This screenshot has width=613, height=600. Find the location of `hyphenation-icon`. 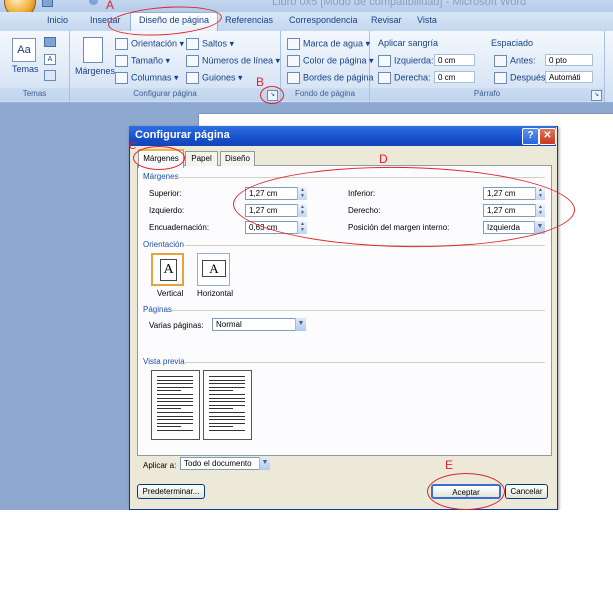

hyphenation-icon is located at coordinates (192, 78).